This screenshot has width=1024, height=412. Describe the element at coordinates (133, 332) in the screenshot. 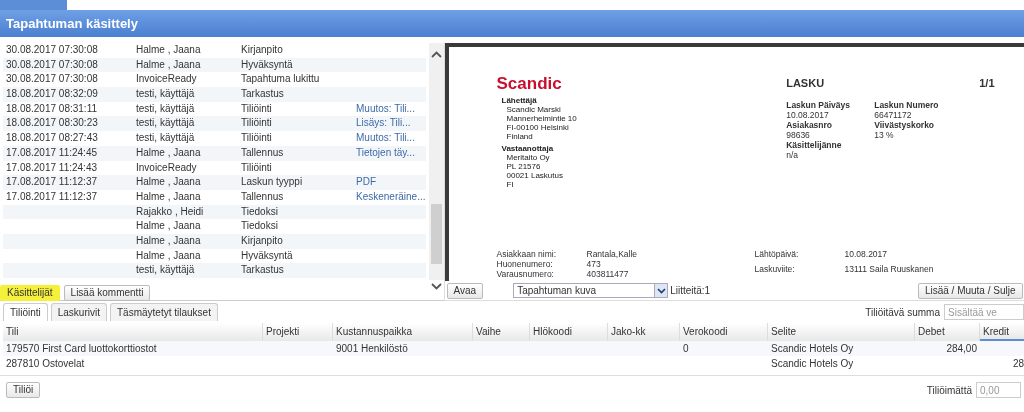

I see `column-header: Tili` at that location.